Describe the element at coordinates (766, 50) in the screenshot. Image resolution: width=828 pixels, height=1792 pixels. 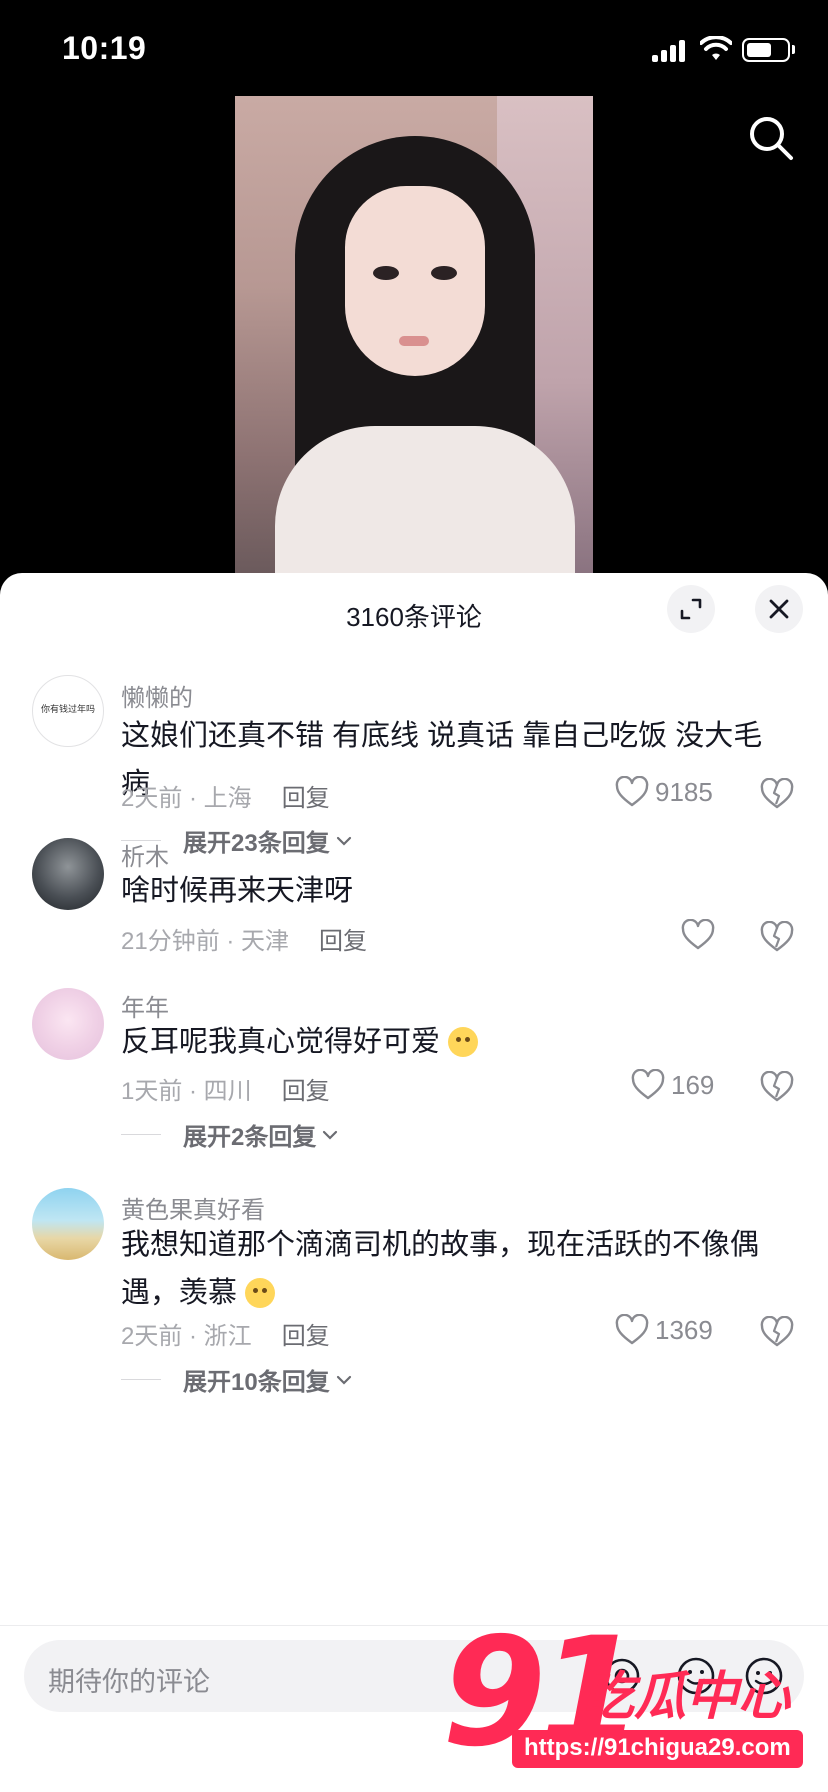
I see `battery-icon` at that location.